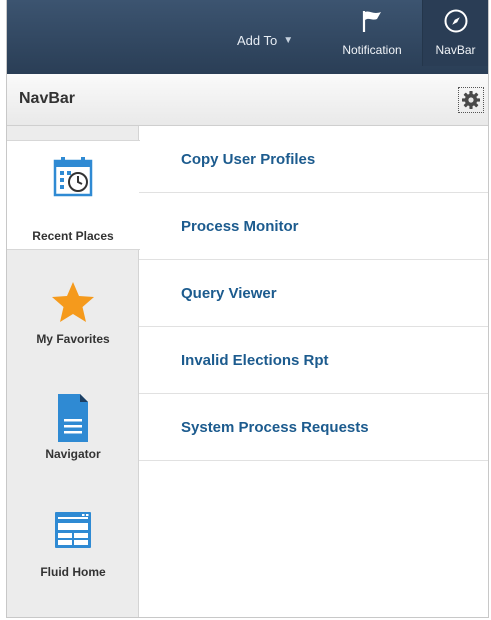  I want to click on rail-tile-navigator: Navigator, so click(73, 433).